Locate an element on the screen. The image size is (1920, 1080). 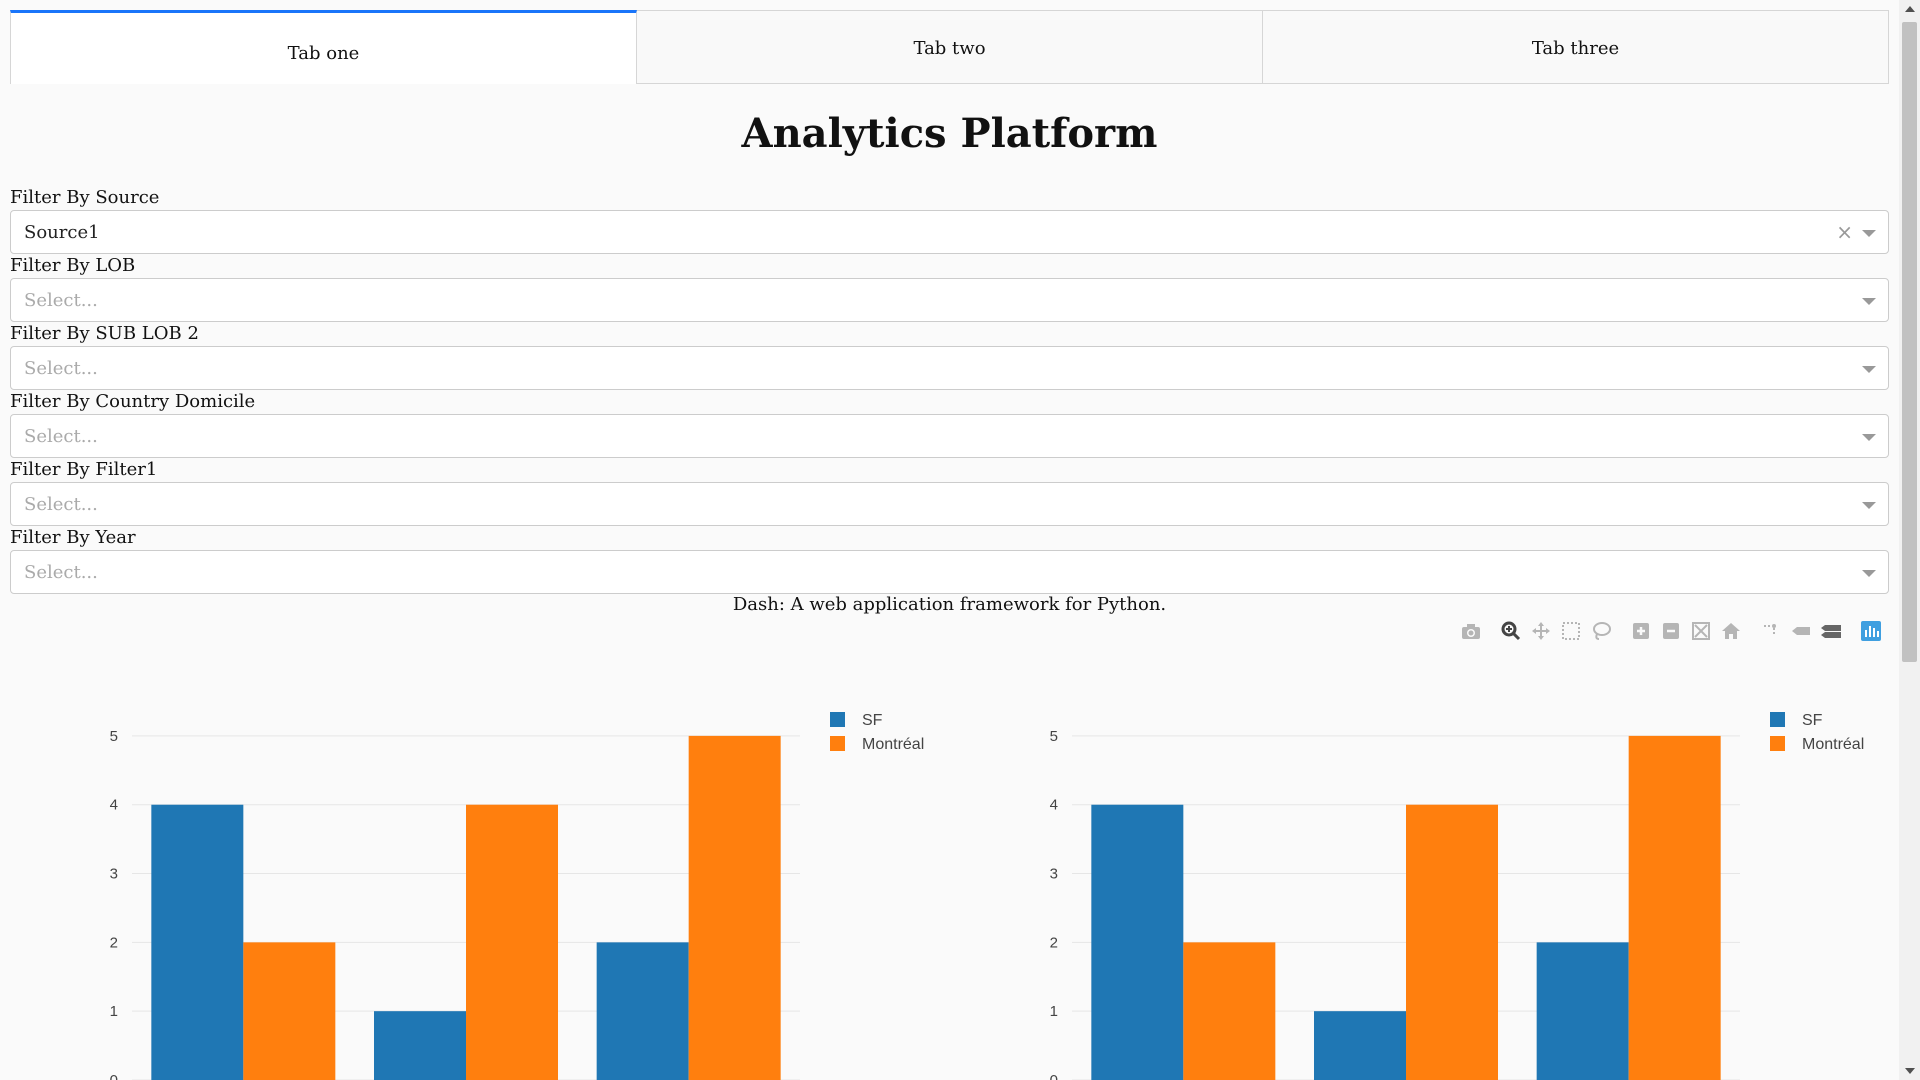
tab-label: Tab two is located at coordinates (949, 48).